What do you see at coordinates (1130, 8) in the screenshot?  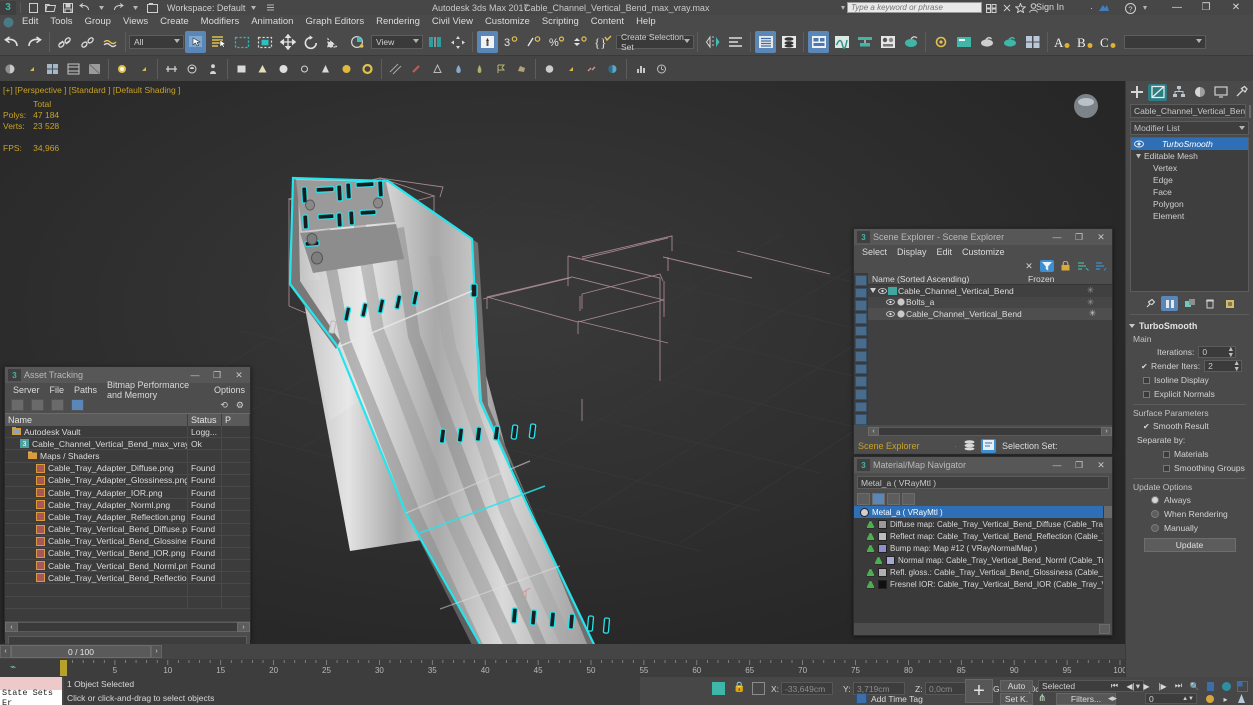 I see `help-icon: ?` at bounding box center [1130, 8].